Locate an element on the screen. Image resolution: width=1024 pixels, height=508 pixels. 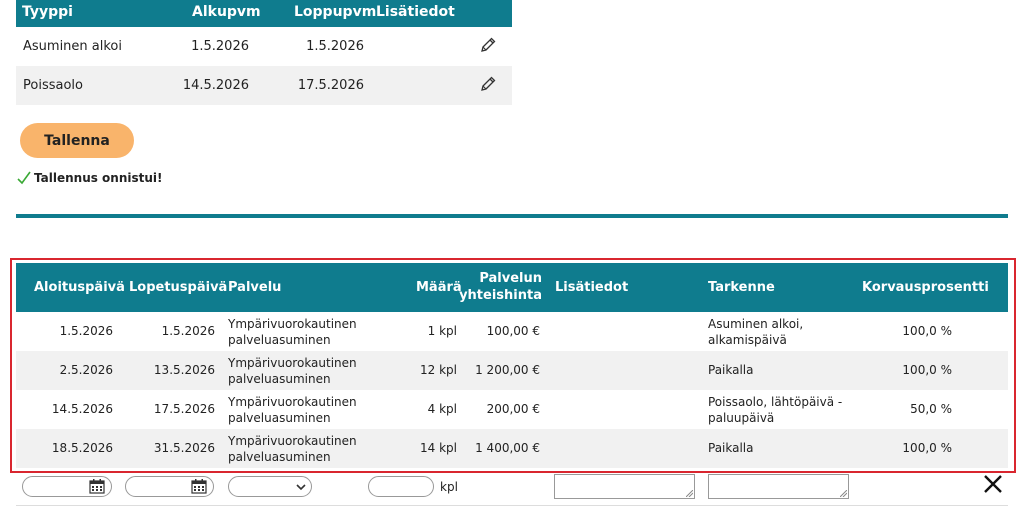
row-type: Poissaolo is located at coordinates (53, 85).